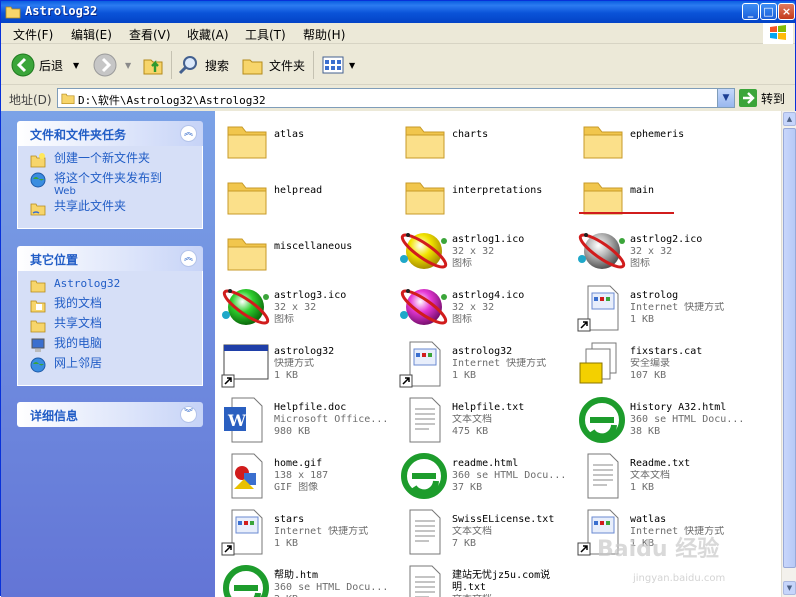 Image resolution: width=796 pixels, height=597 pixels. I want to click on other-places-header: 其它位置 ︽, so click(110, 258).